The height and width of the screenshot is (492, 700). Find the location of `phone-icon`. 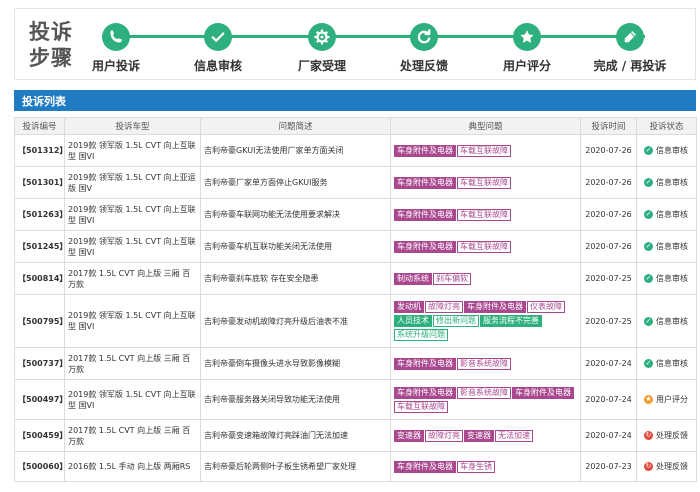

phone-icon is located at coordinates (116, 37).